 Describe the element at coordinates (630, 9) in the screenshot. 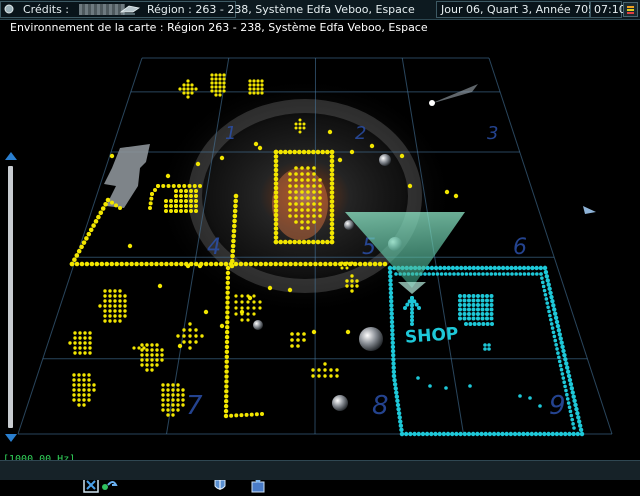

I see `menu-button` at that location.